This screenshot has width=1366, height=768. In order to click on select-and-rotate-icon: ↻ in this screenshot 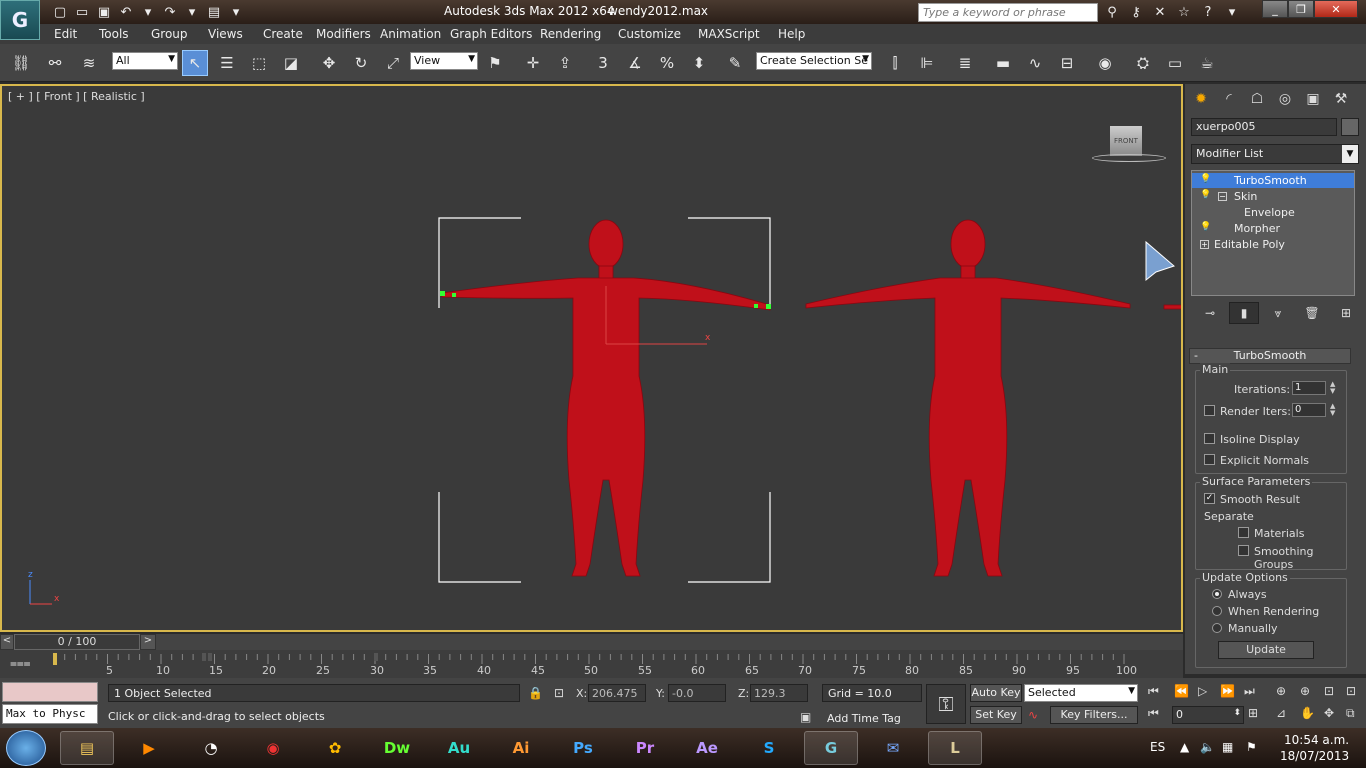, I will do `click(361, 63)`.